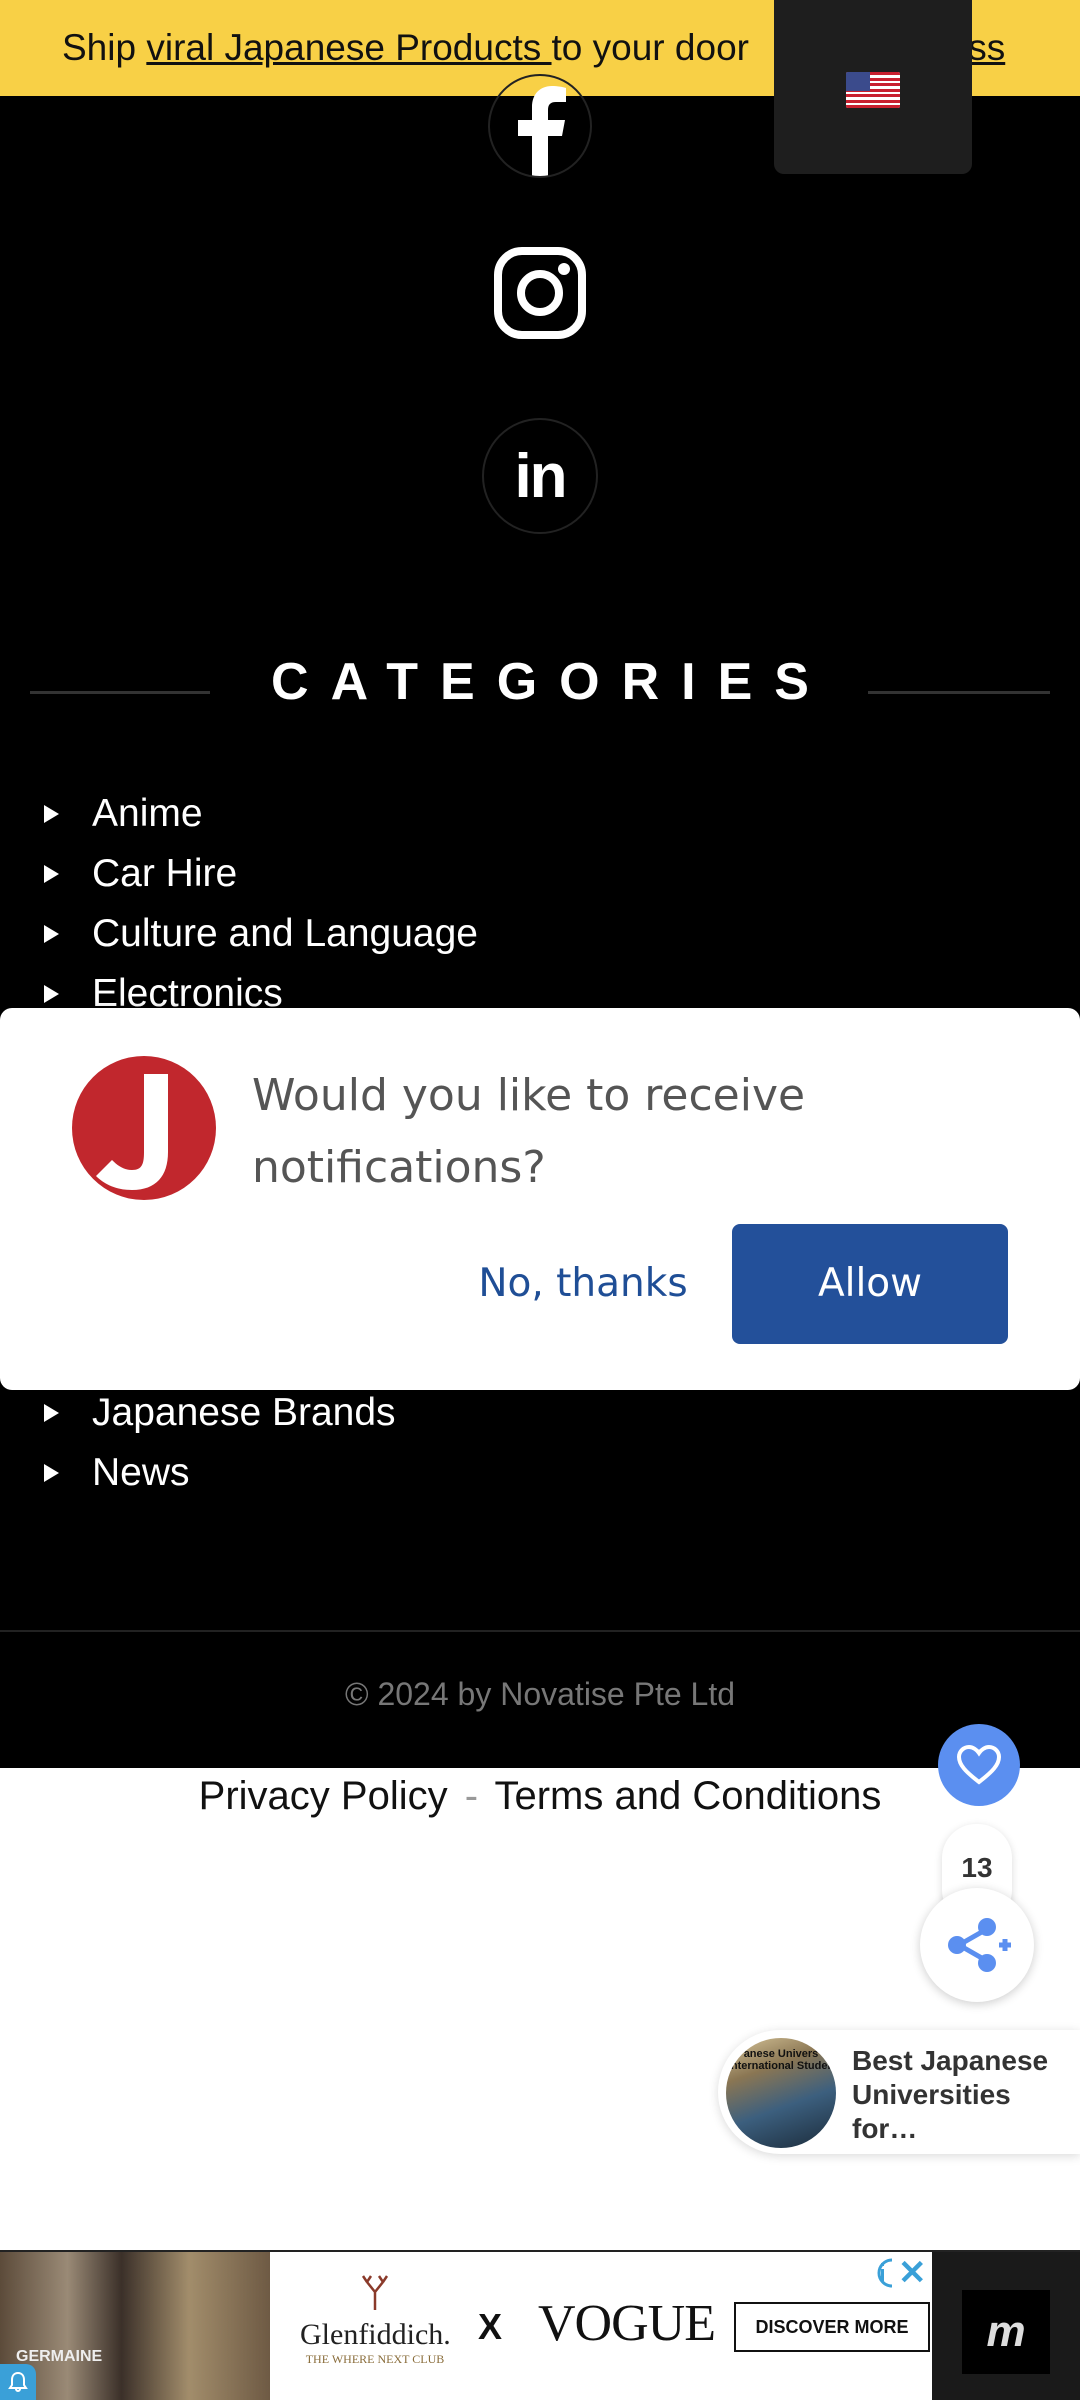  What do you see at coordinates (627, 2323) in the screenshot?
I see `ad-brand-vogue: VOGUE` at bounding box center [627, 2323].